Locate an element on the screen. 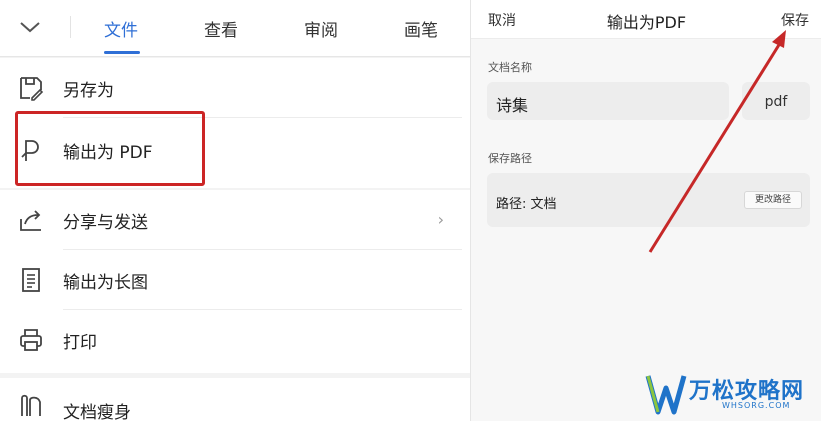 The width and height of the screenshot is (821, 438). watermark-subtitle: WHSORG.COM is located at coordinates (756, 405).